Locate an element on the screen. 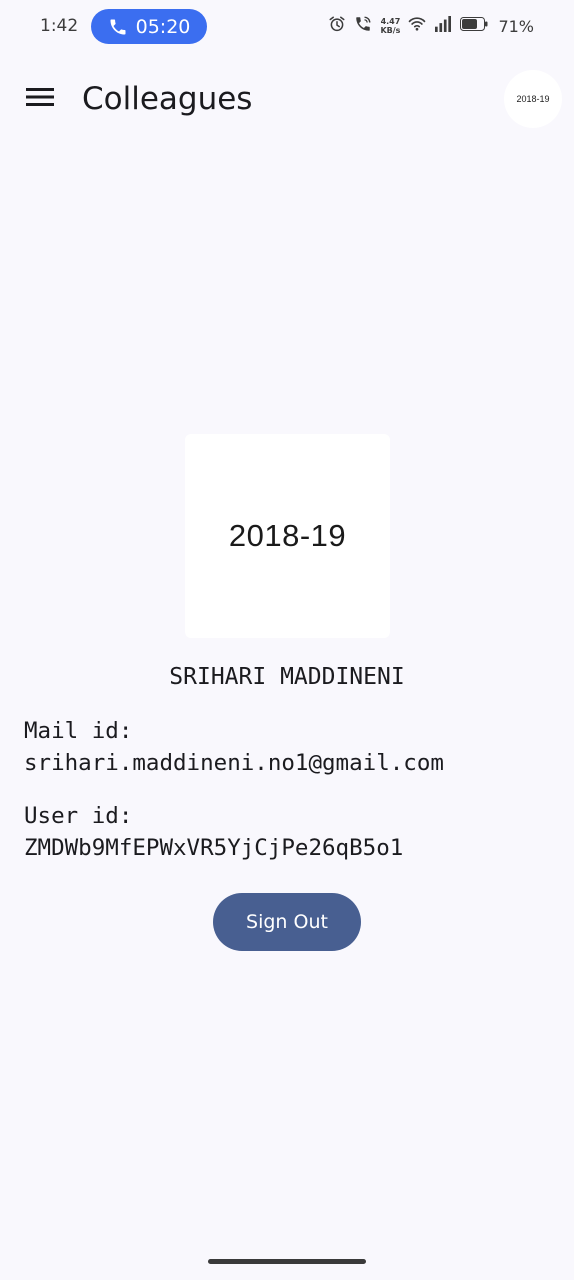 This screenshot has height=1280, width=574. gesture-navigation-bar is located at coordinates (287, 1261).